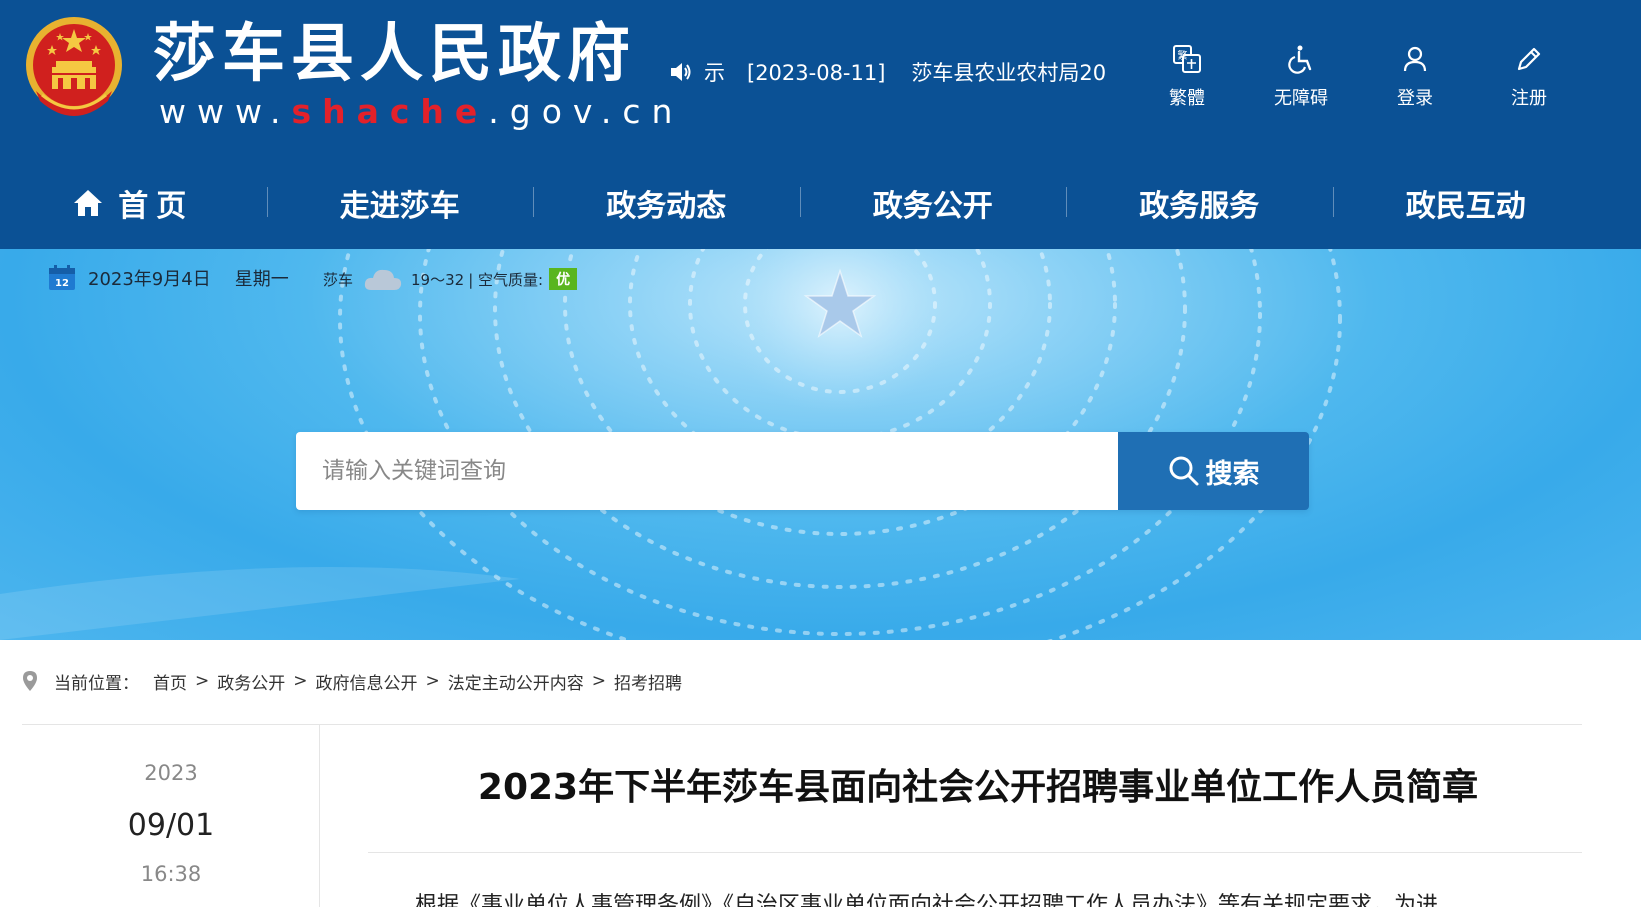 Image resolution: width=1641 pixels, height=907 pixels. Describe the element at coordinates (383, 279) in the screenshot. I see `cloud-icon` at that location.